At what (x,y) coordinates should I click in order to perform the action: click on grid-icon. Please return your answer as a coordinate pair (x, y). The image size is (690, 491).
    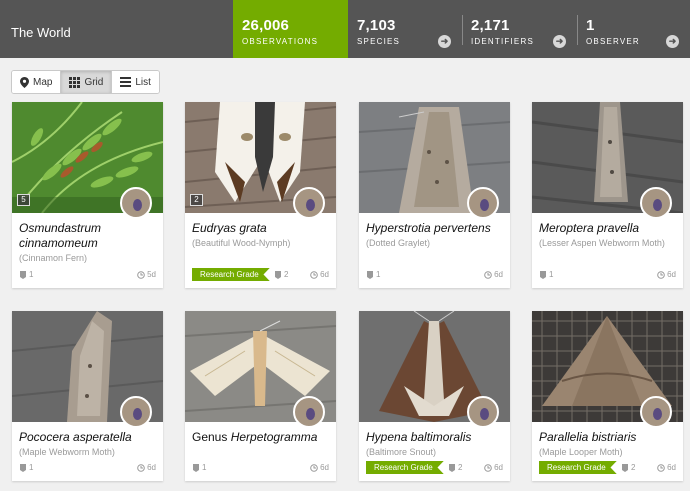
    Looking at the image, I should click on (75, 82).